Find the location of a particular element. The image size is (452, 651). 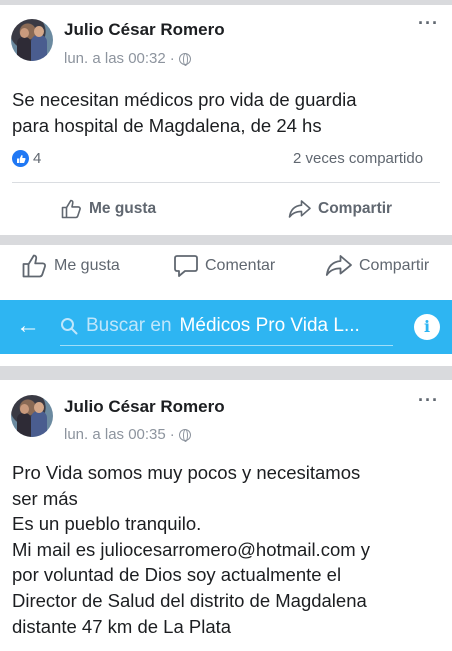

post-timestamp: lun. a las 00:35 · is located at coordinates (127, 434).